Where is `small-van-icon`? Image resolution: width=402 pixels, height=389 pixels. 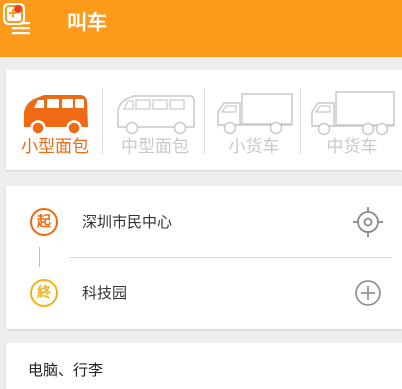
small-van-icon is located at coordinates (56, 115).